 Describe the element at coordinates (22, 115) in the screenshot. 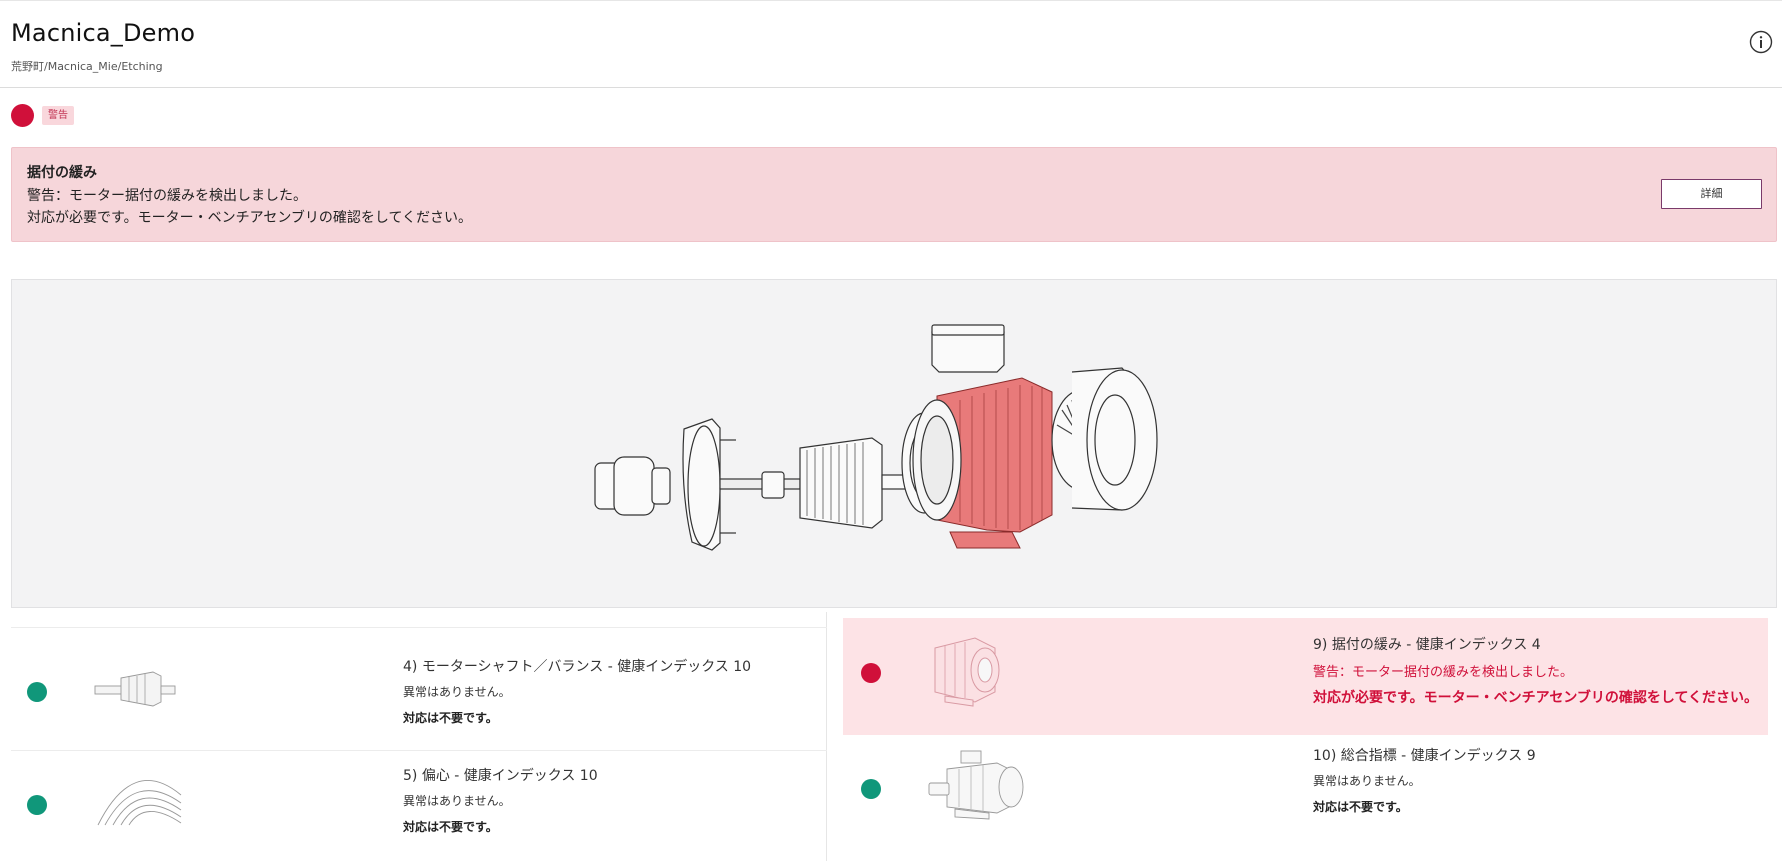

I see `status-indicator-dot` at that location.